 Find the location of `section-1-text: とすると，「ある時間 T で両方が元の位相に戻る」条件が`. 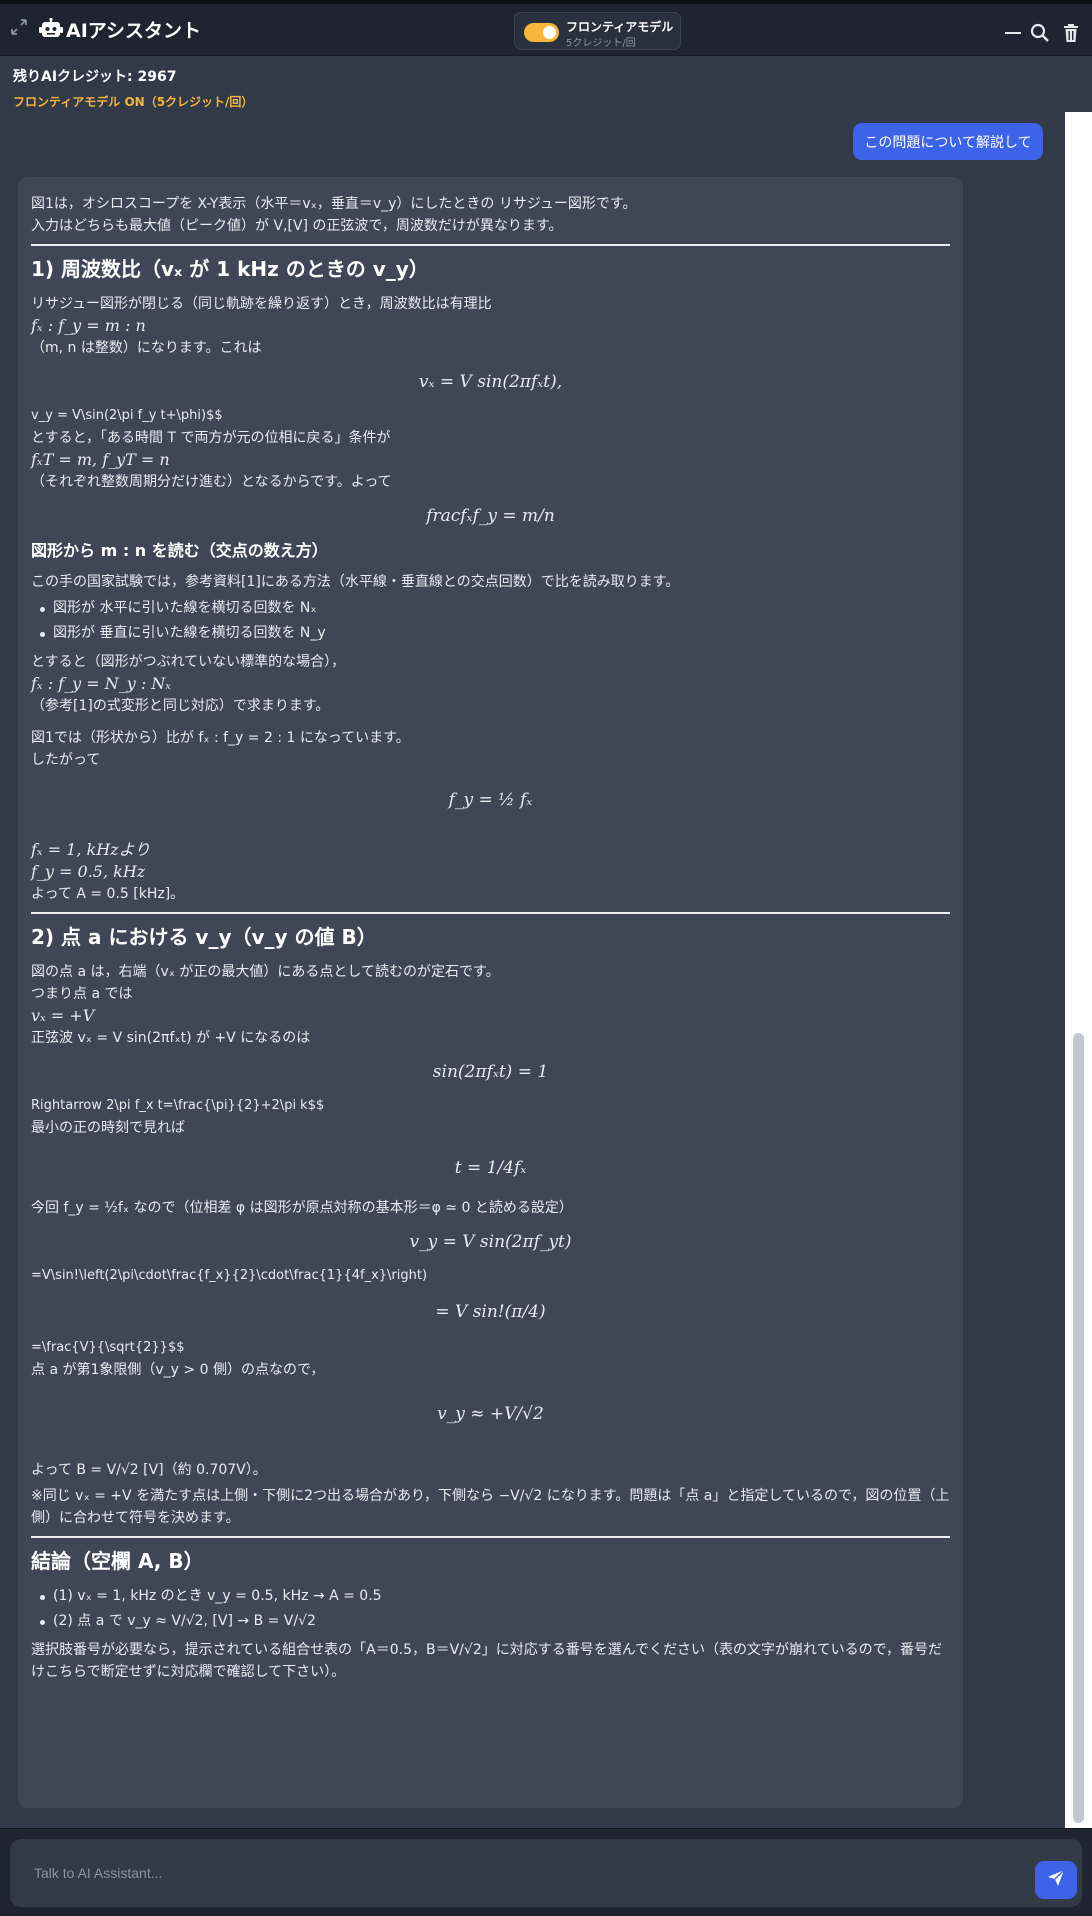

section-1-text: とすると，「ある時間 T で両方が元の位相に戻る」条件が is located at coordinates (211, 438).